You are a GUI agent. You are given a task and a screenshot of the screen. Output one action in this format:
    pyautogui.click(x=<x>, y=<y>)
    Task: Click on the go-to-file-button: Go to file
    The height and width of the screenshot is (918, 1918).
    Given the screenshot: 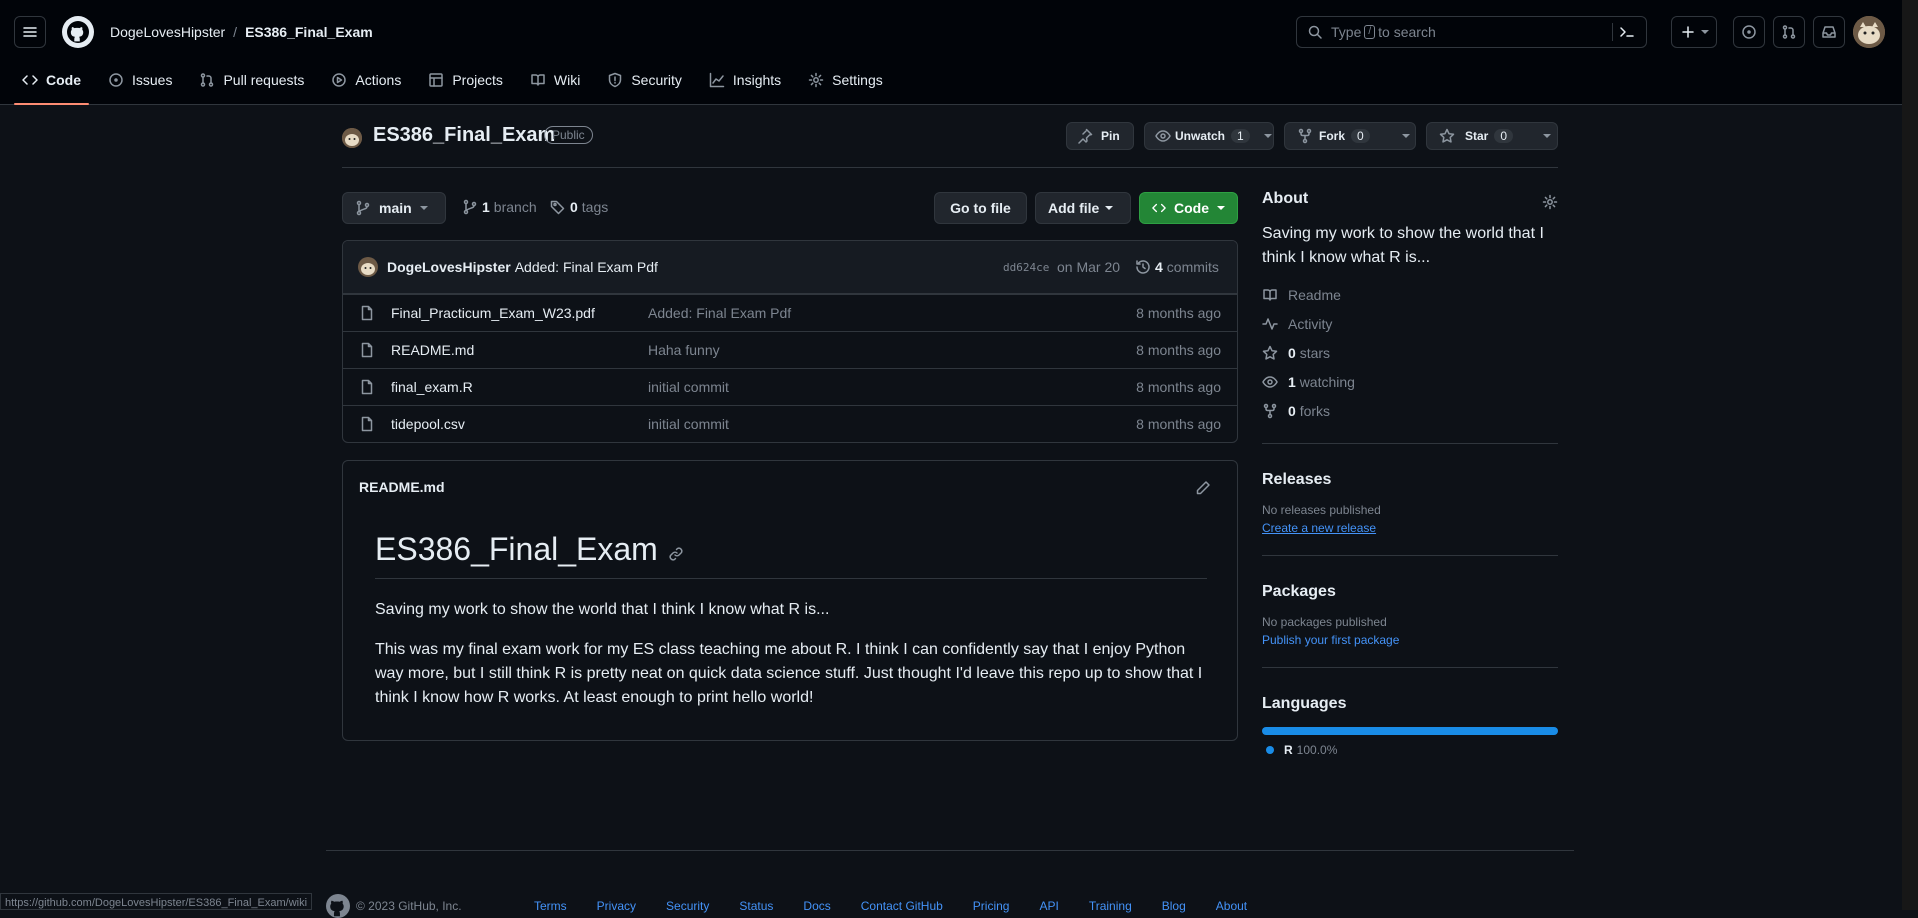 What is the action you would take?
    pyautogui.click(x=980, y=208)
    